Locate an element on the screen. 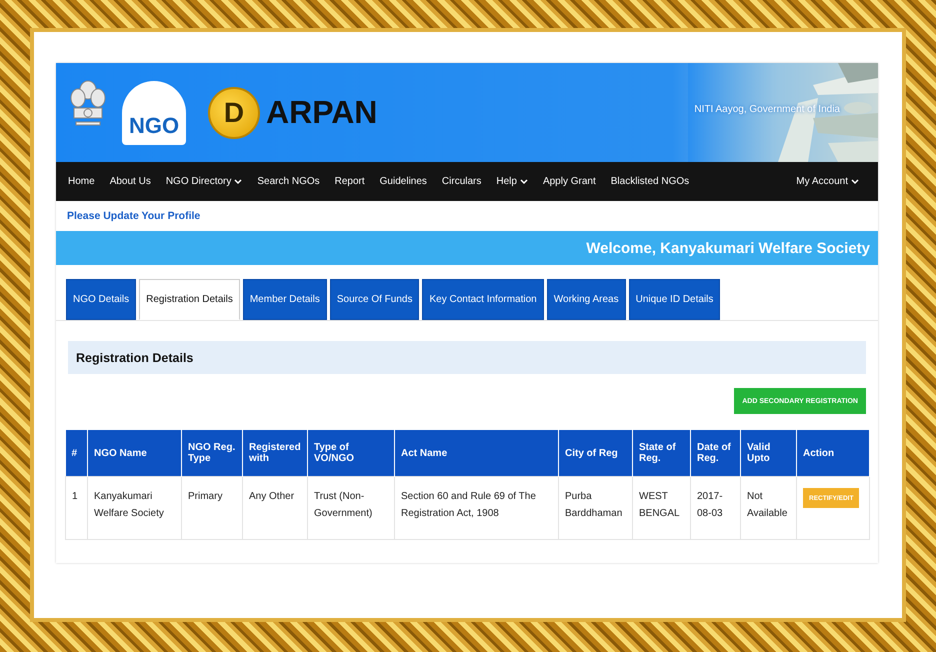  column-header: City of Reg is located at coordinates (595, 453).